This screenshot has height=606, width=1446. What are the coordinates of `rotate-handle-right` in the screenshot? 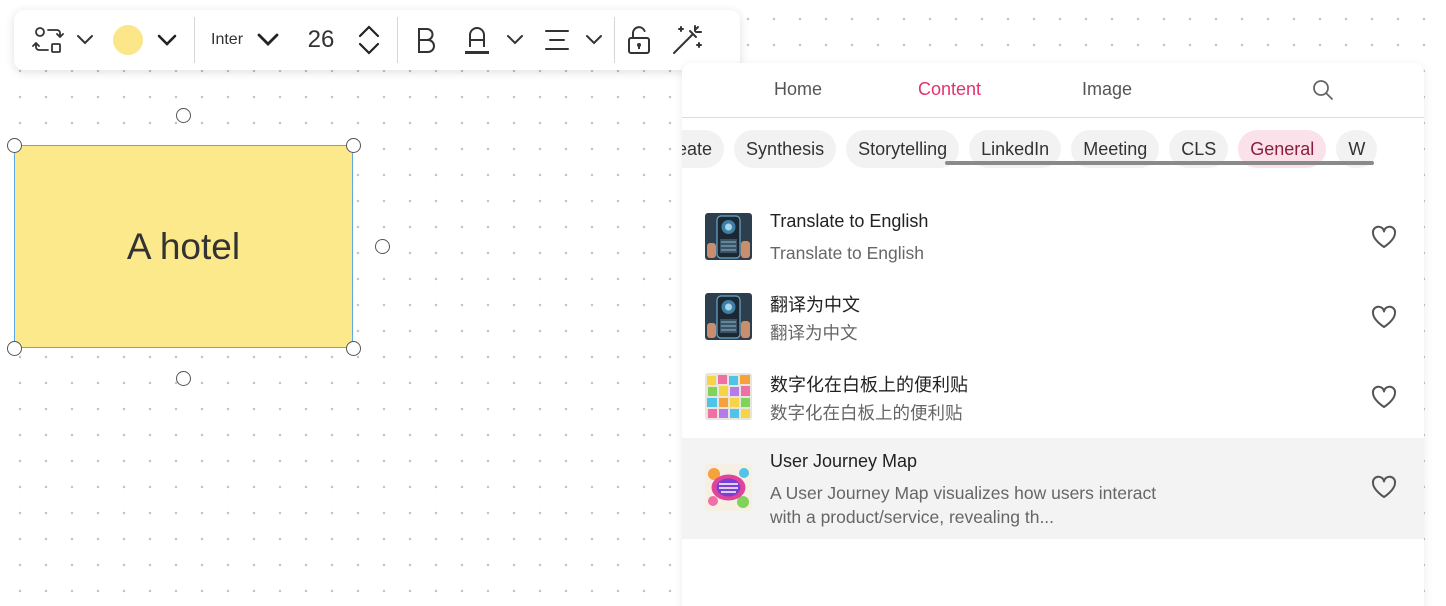 It's located at (382, 246).